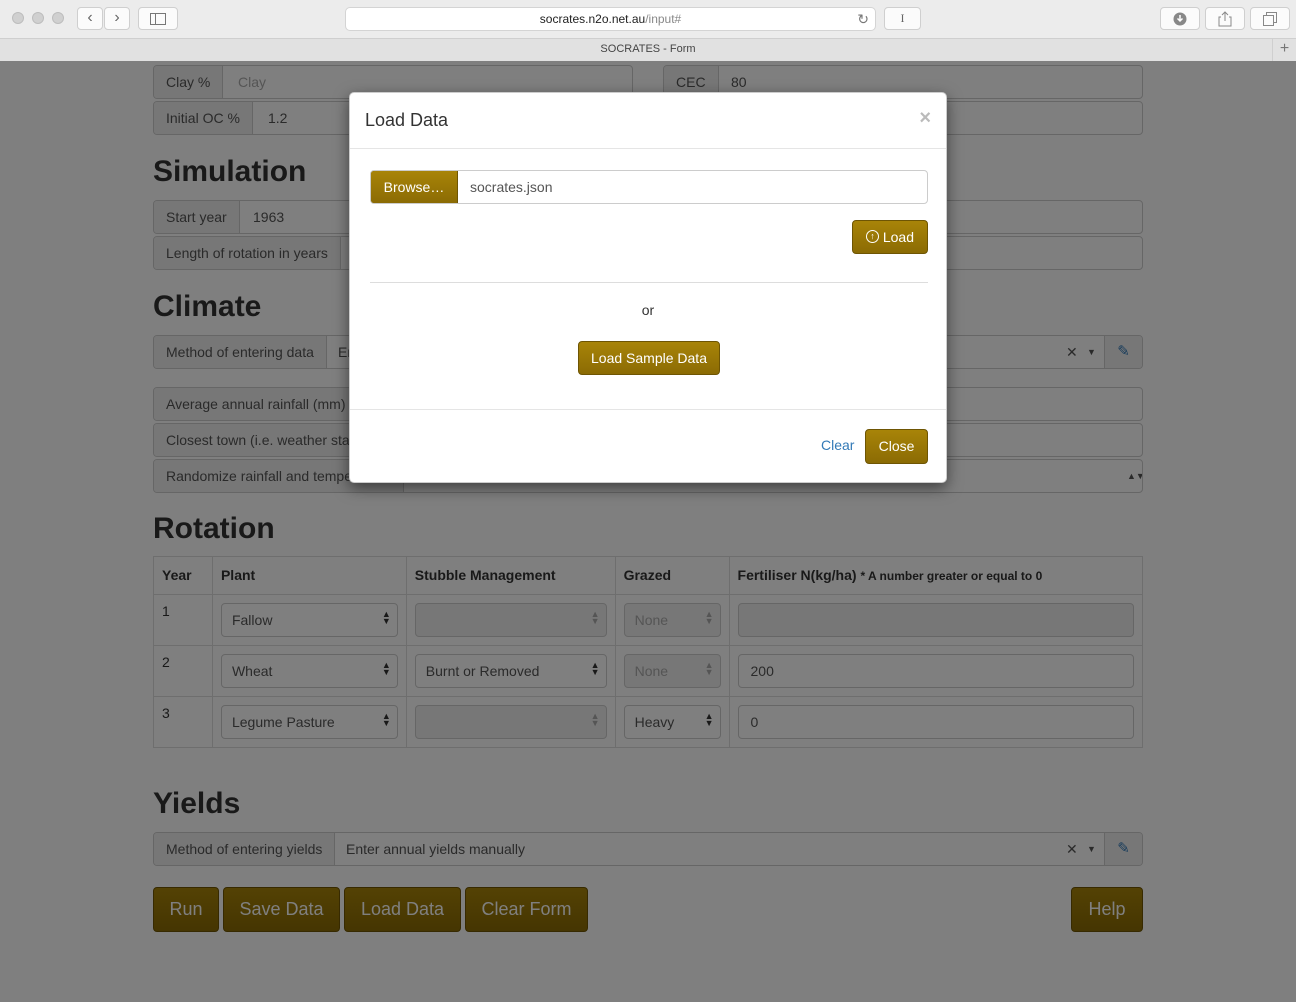 This screenshot has height=1002, width=1296. Describe the element at coordinates (863, 19) in the screenshot. I see `reload-icon: ↻` at that location.